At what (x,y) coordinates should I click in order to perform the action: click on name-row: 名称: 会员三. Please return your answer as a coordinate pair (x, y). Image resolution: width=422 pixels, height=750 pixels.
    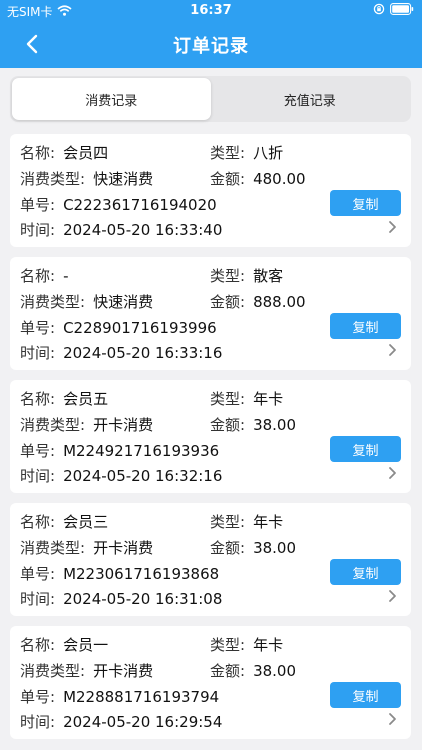
    Looking at the image, I should click on (64, 521).